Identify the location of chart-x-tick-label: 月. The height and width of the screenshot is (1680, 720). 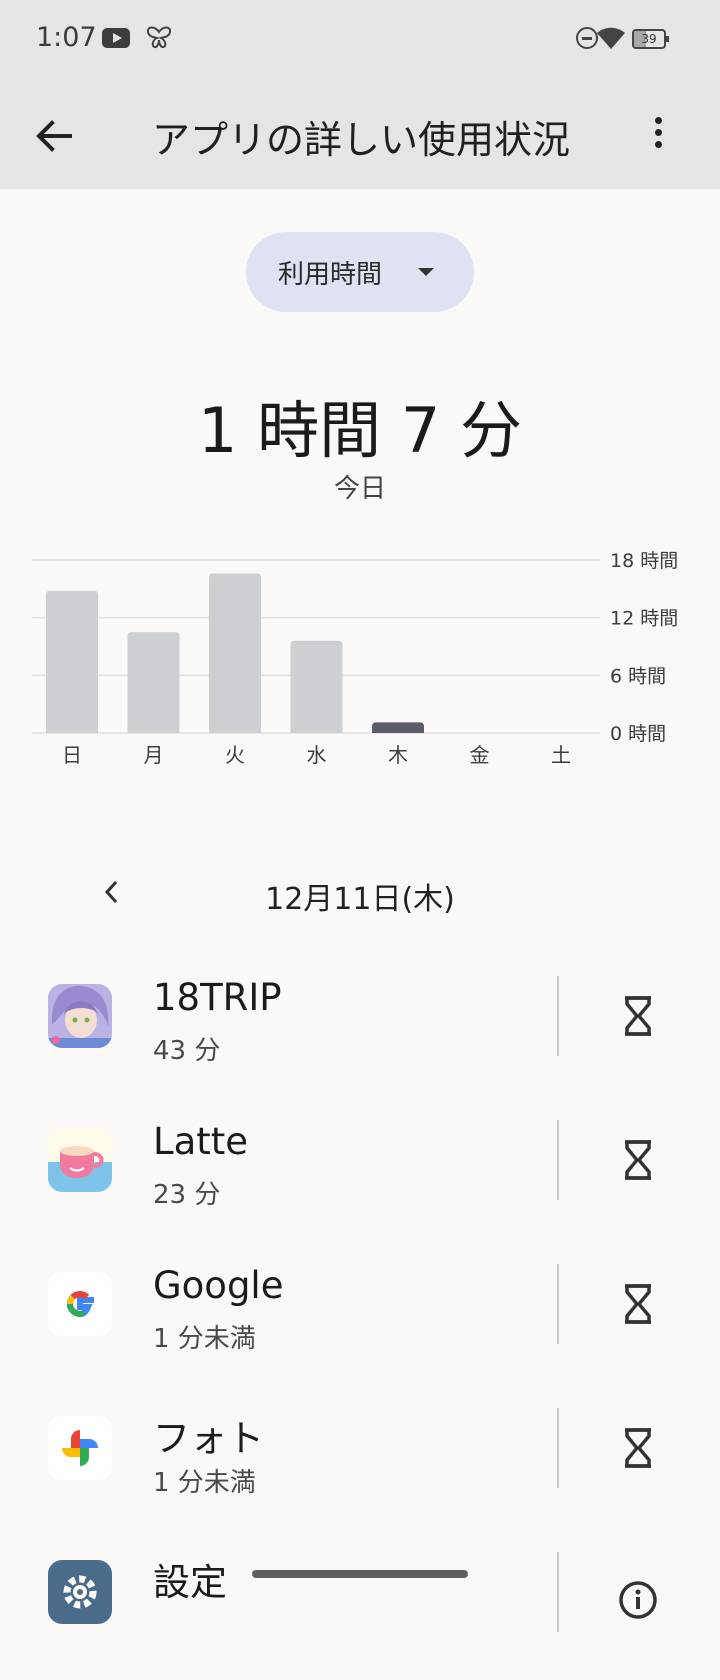
(154, 755).